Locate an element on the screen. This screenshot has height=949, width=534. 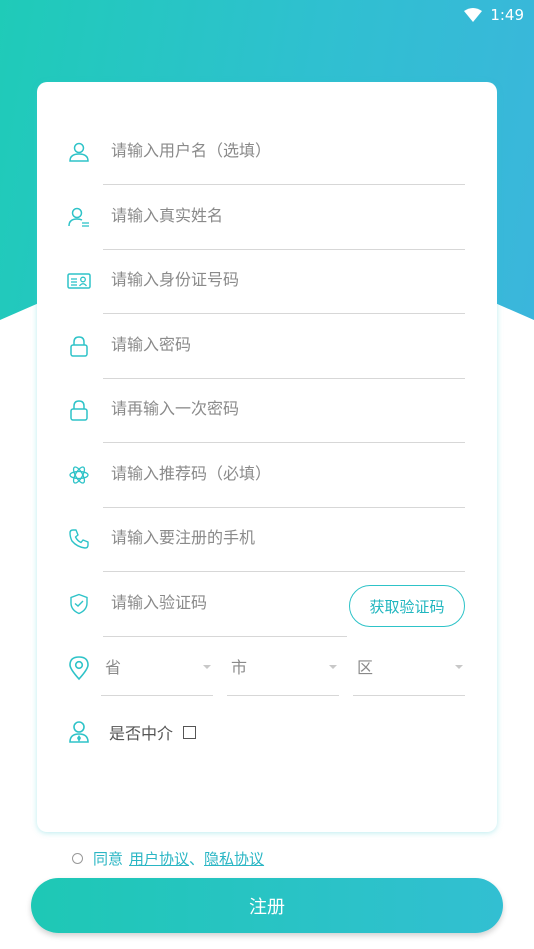
location-pin-icon is located at coordinates (79, 668).